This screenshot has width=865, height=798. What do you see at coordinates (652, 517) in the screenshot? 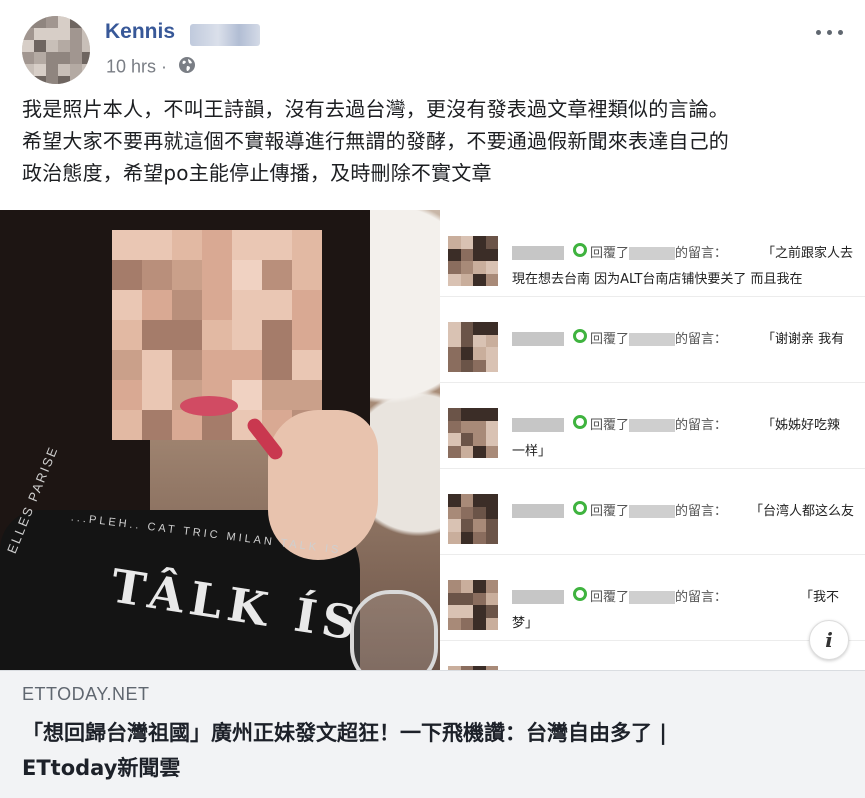
I see `comment-row: 回覆了 的留言： 「台湾人都这么友` at bounding box center [652, 517].